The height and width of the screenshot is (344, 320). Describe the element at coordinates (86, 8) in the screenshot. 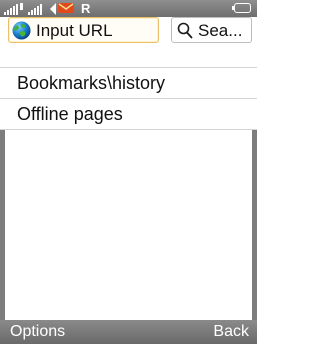

I see `roaming-indicator: R` at that location.